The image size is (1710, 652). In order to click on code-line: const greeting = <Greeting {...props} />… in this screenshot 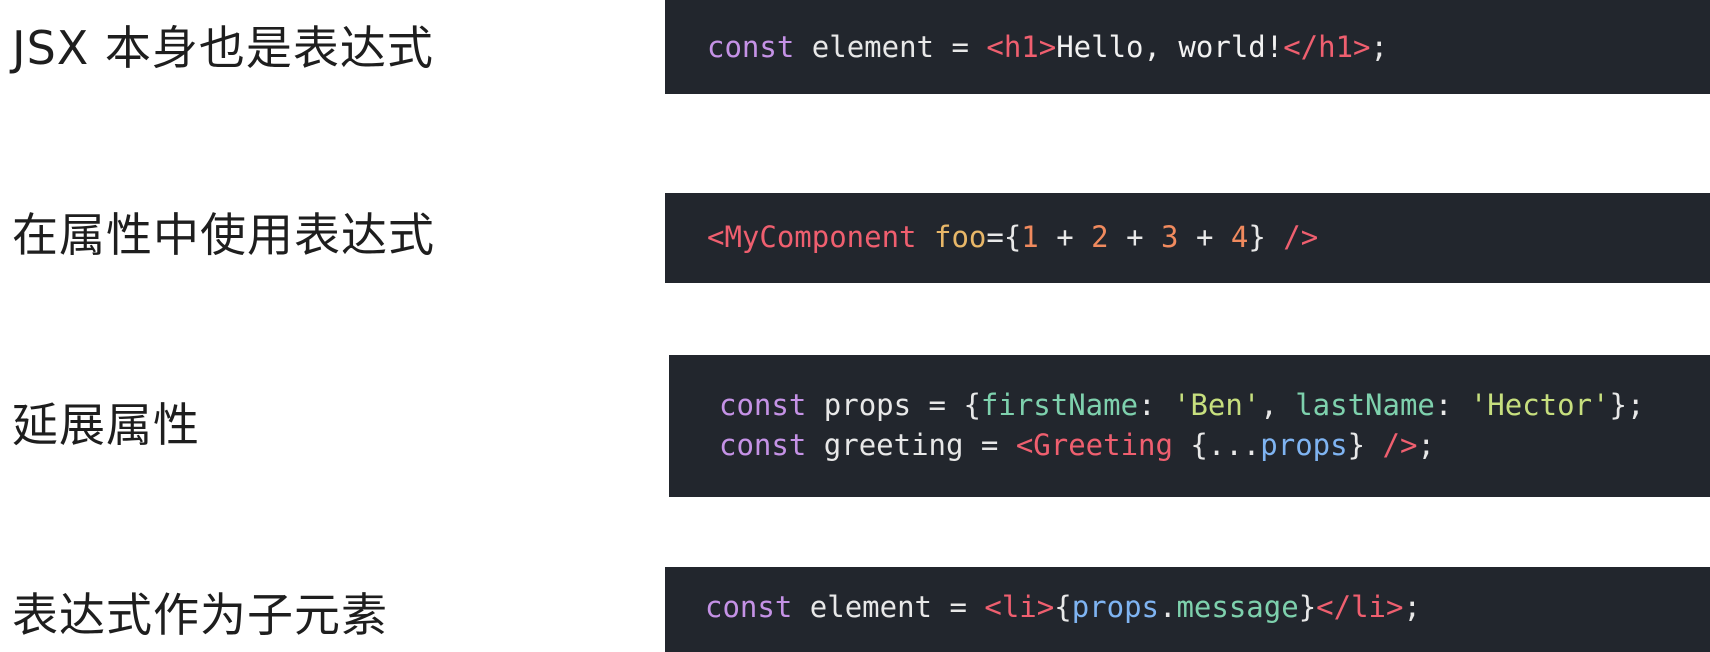, I will do `click(1214, 445)`.